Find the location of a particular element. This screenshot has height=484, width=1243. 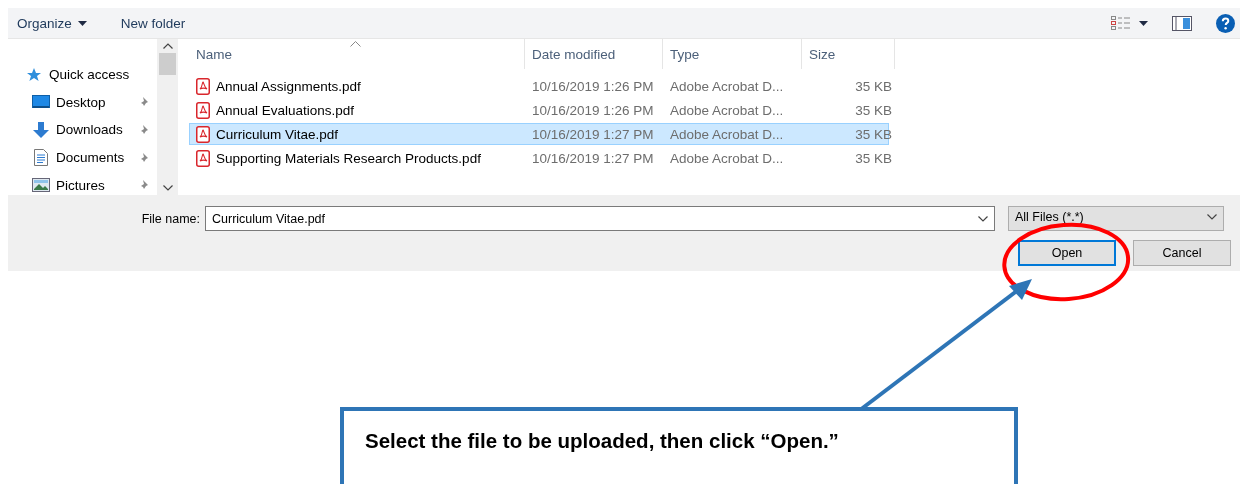

column-header: Type is located at coordinates (732, 54).